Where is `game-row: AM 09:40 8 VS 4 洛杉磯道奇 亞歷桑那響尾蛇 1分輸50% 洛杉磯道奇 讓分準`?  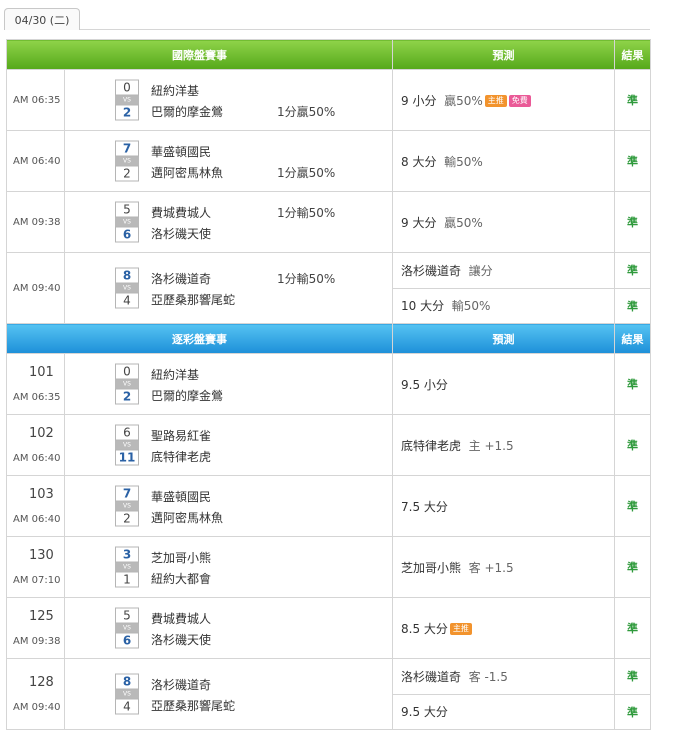 game-row: AM 09:40 8 VS 4 洛杉磯道奇 亞歷桑那響尾蛇 1分輸50% 洛杉磯道奇 讓分準 is located at coordinates (328, 288).